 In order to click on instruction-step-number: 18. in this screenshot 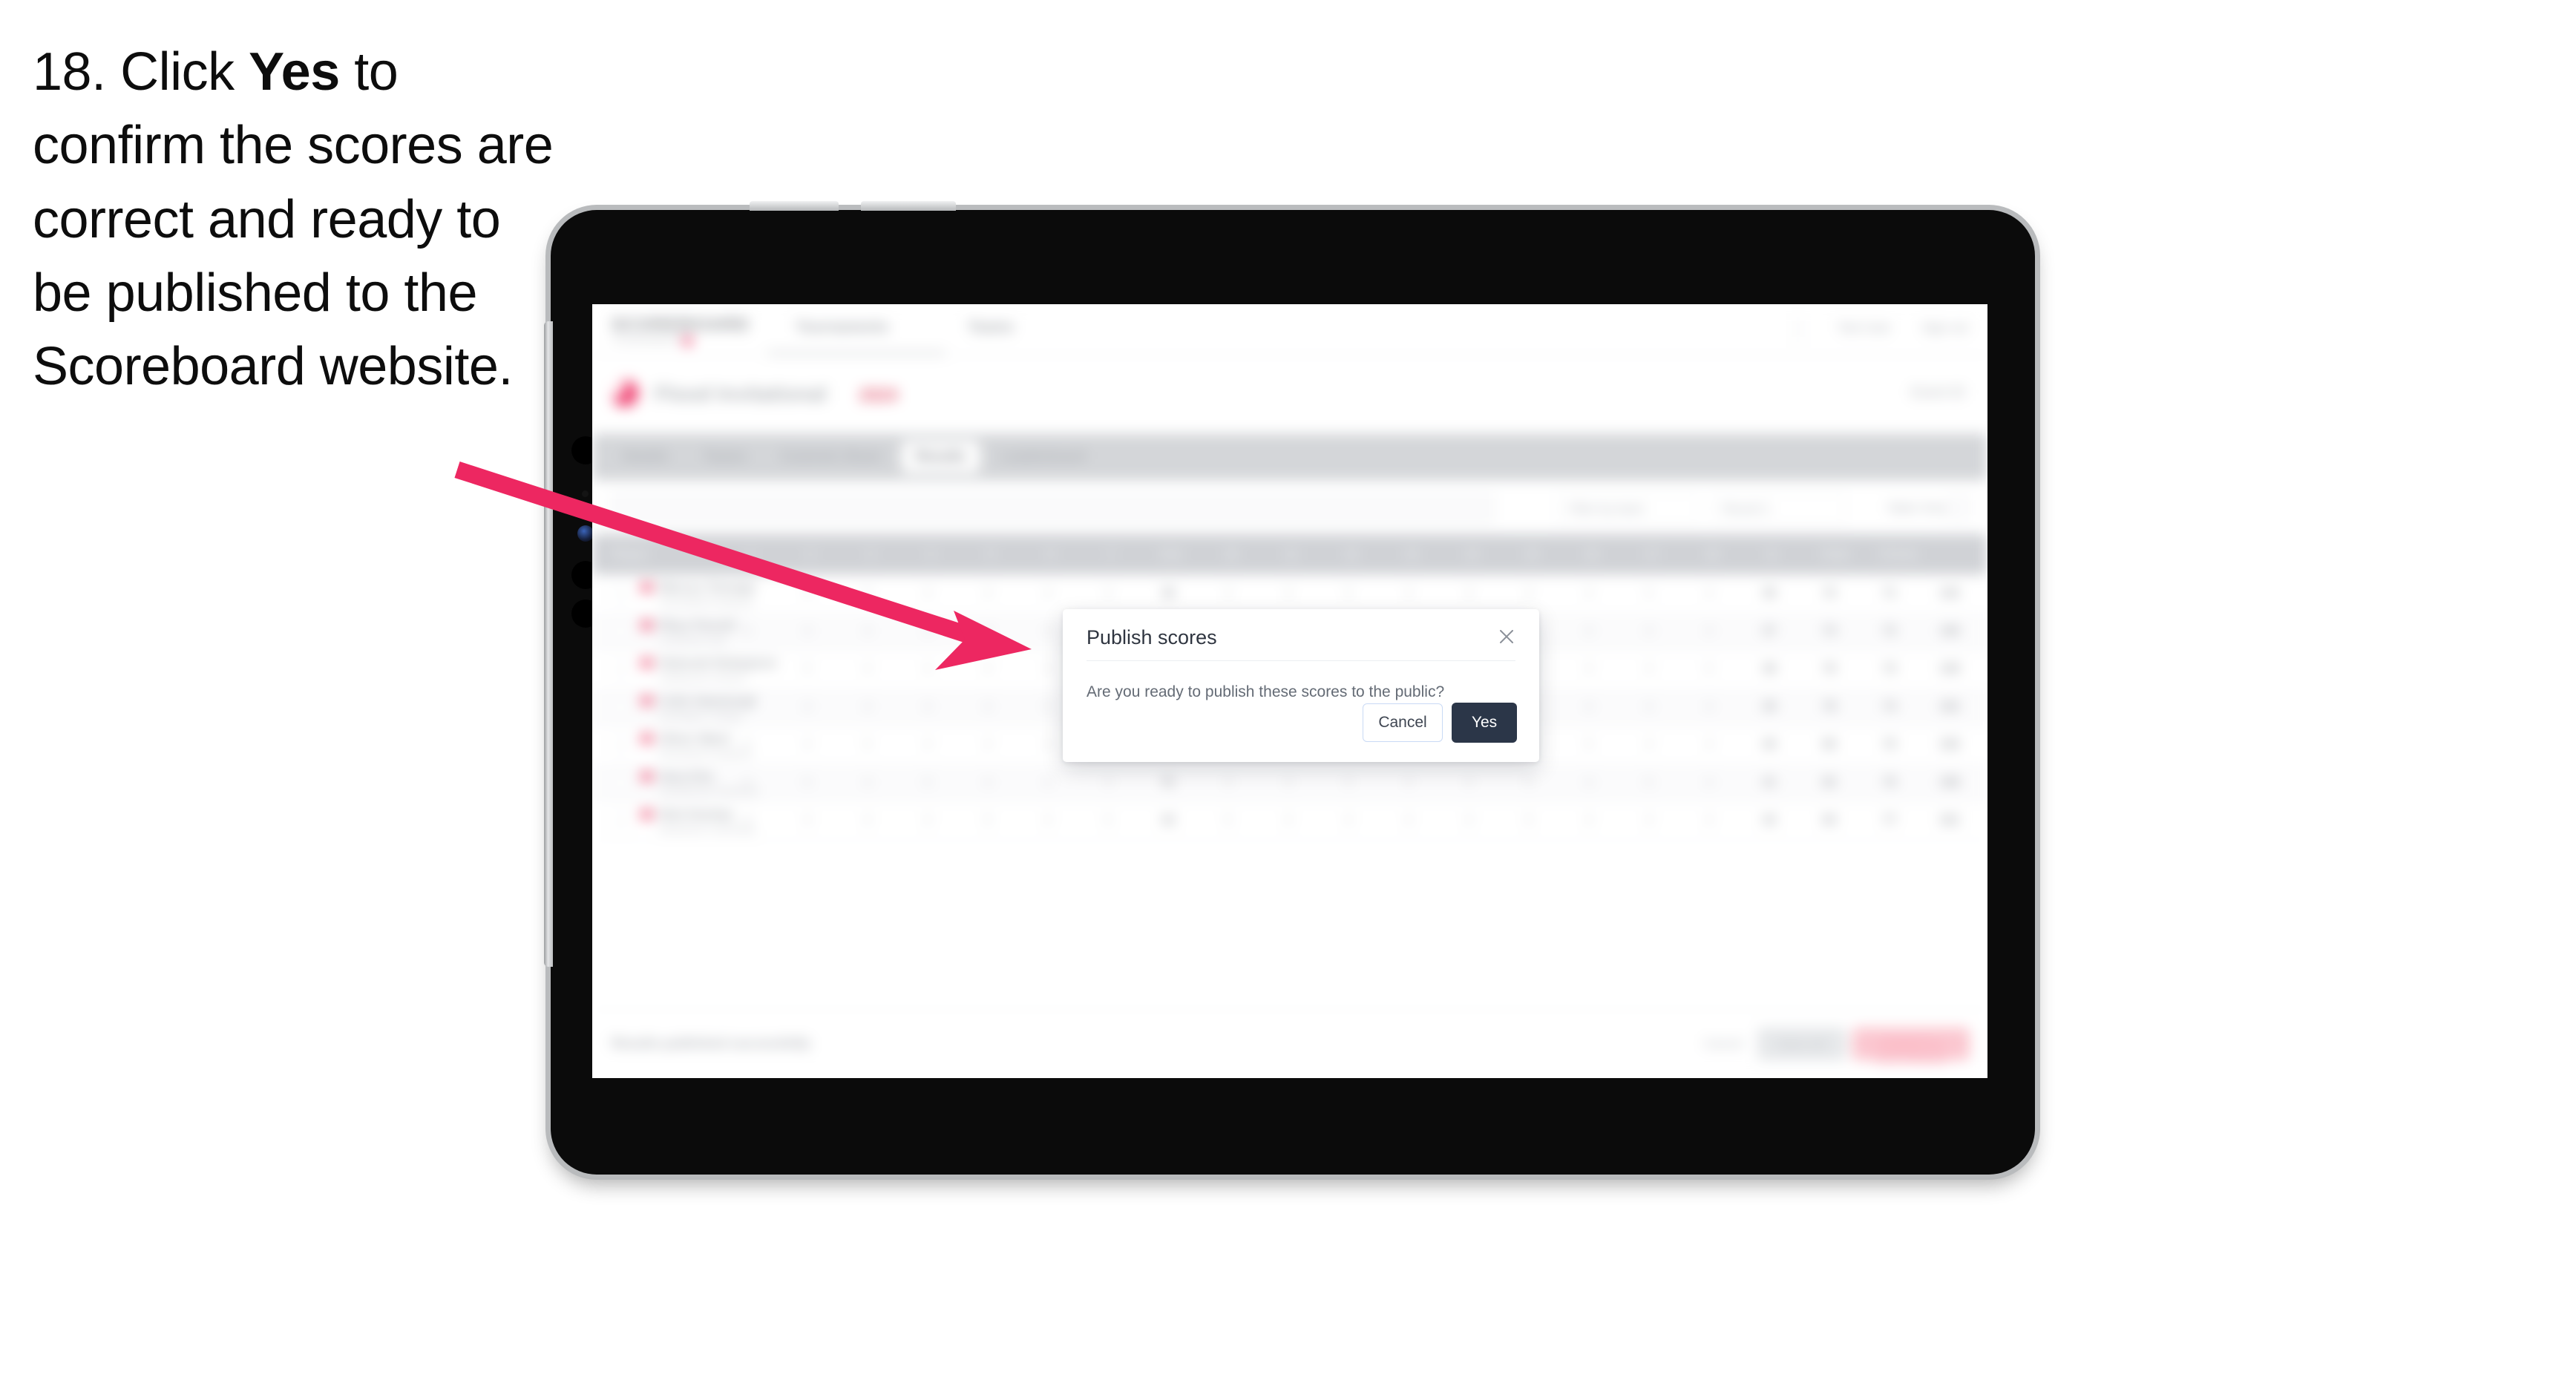, I will do `click(69, 72)`.